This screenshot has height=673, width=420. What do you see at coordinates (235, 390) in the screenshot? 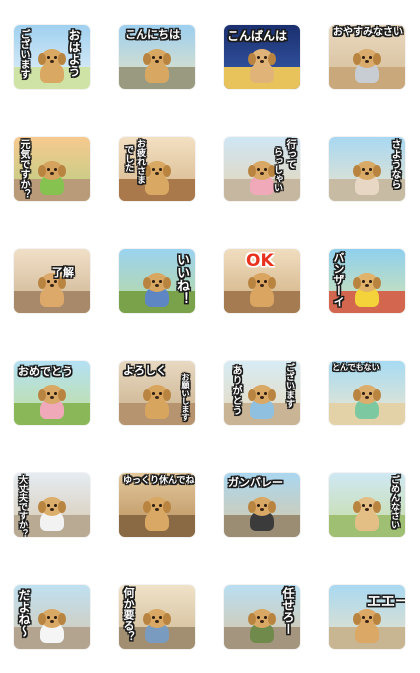
I see `sticker-caption: ありがとう` at bounding box center [235, 390].